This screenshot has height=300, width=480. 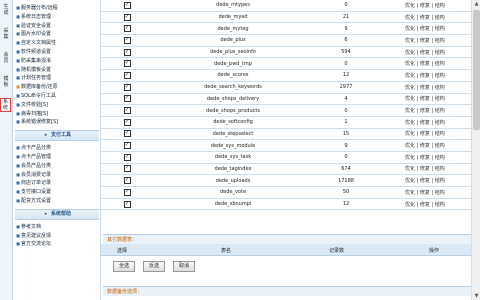 What do you see at coordinates (57, 70) in the screenshot?
I see `sidebar-item: ■随机模板设置` at bounding box center [57, 70].